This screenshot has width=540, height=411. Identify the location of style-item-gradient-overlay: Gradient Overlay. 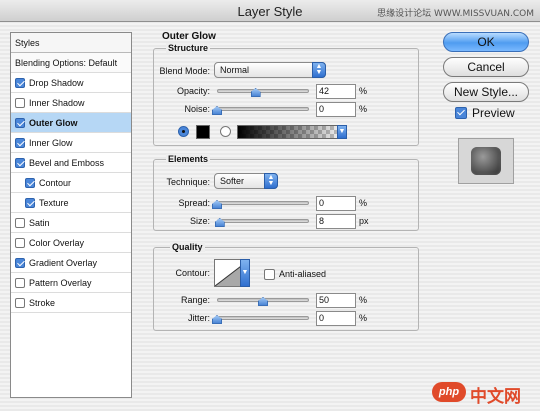
(71, 263).